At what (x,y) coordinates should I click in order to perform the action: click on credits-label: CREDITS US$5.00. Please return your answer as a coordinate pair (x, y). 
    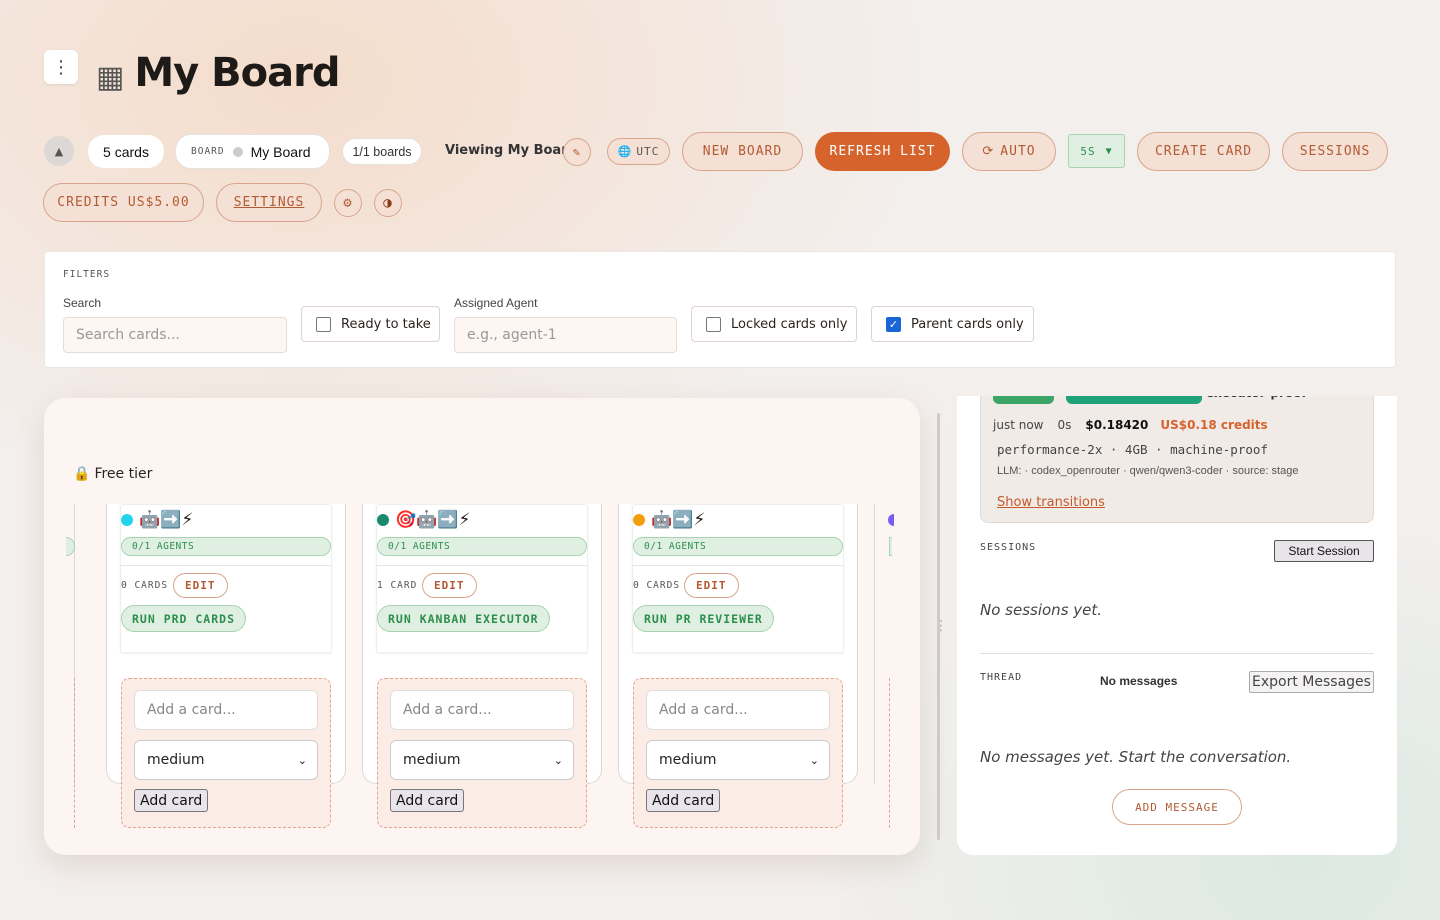
    Looking at the image, I should click on (123, 202).